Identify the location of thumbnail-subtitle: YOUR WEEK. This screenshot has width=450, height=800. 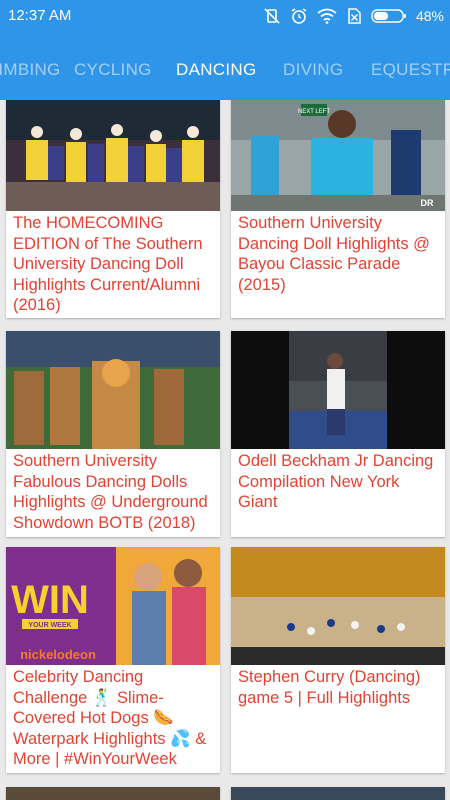
(49, 625).